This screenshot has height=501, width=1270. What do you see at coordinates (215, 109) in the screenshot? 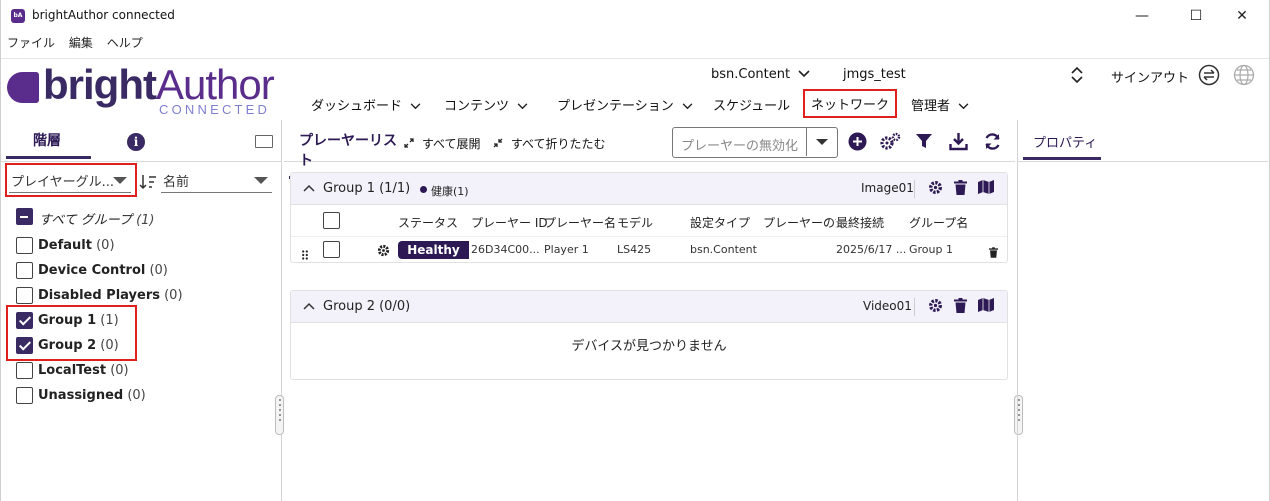
I see `logo-subtitle: CONNECTED` at bounding box center [215, 109].